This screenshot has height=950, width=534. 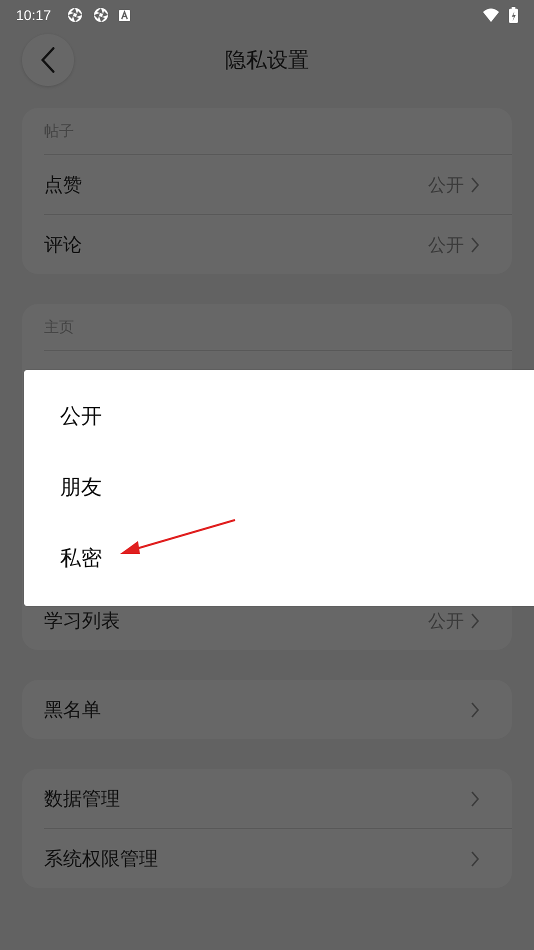 What do you see at coordinates (82, 621) in the screenshot?
I see `row-label: 学习列表` at bounding box center [82, 621].